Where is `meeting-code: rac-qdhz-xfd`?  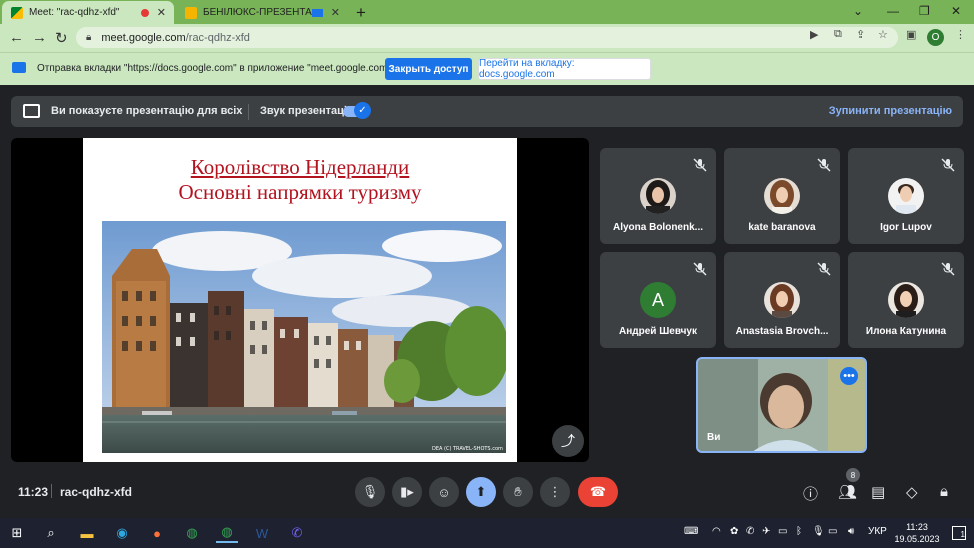 meeting-code: rac-qdhz-xfd is located at coordinates (96, 492).